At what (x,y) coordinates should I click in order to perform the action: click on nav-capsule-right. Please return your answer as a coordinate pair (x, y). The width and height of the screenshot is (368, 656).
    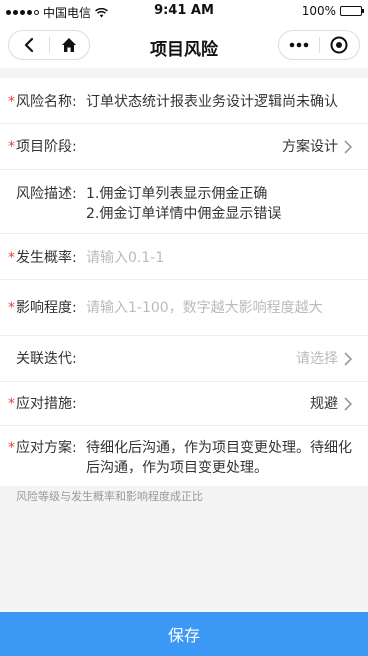
    Looking at the image, I should click on (319, 45).